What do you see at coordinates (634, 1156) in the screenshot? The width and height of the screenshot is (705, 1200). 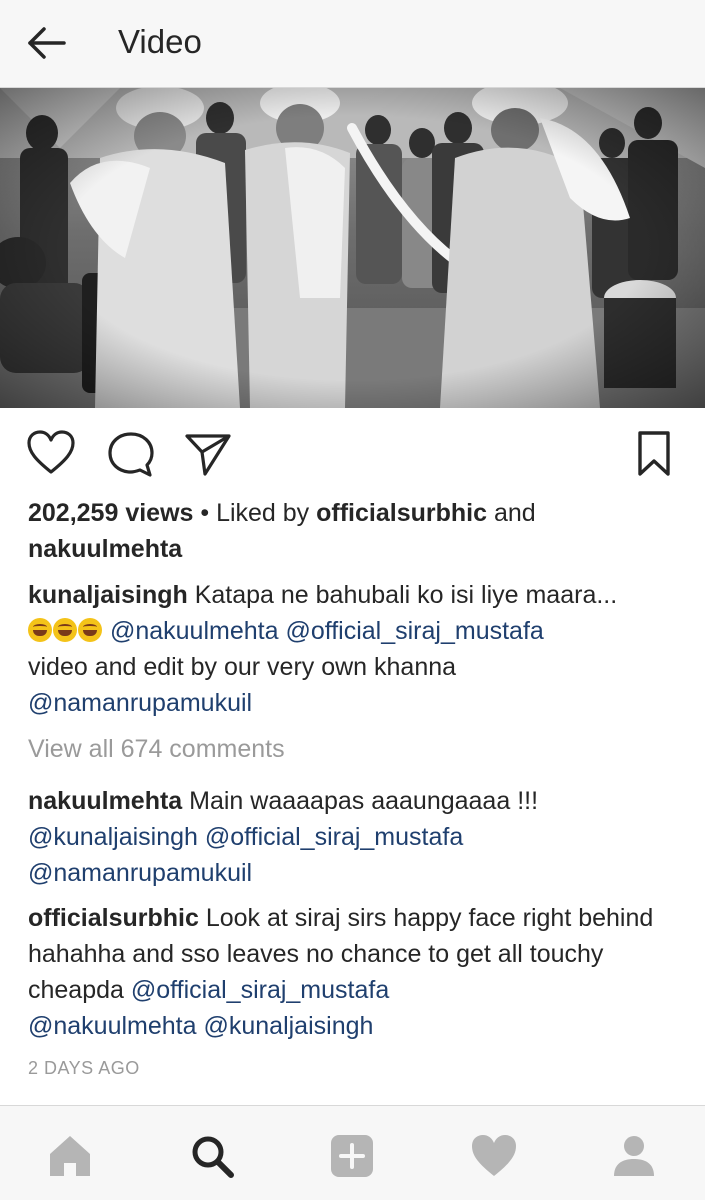 I see `profile-icon` at bounding box center [634, 1156].